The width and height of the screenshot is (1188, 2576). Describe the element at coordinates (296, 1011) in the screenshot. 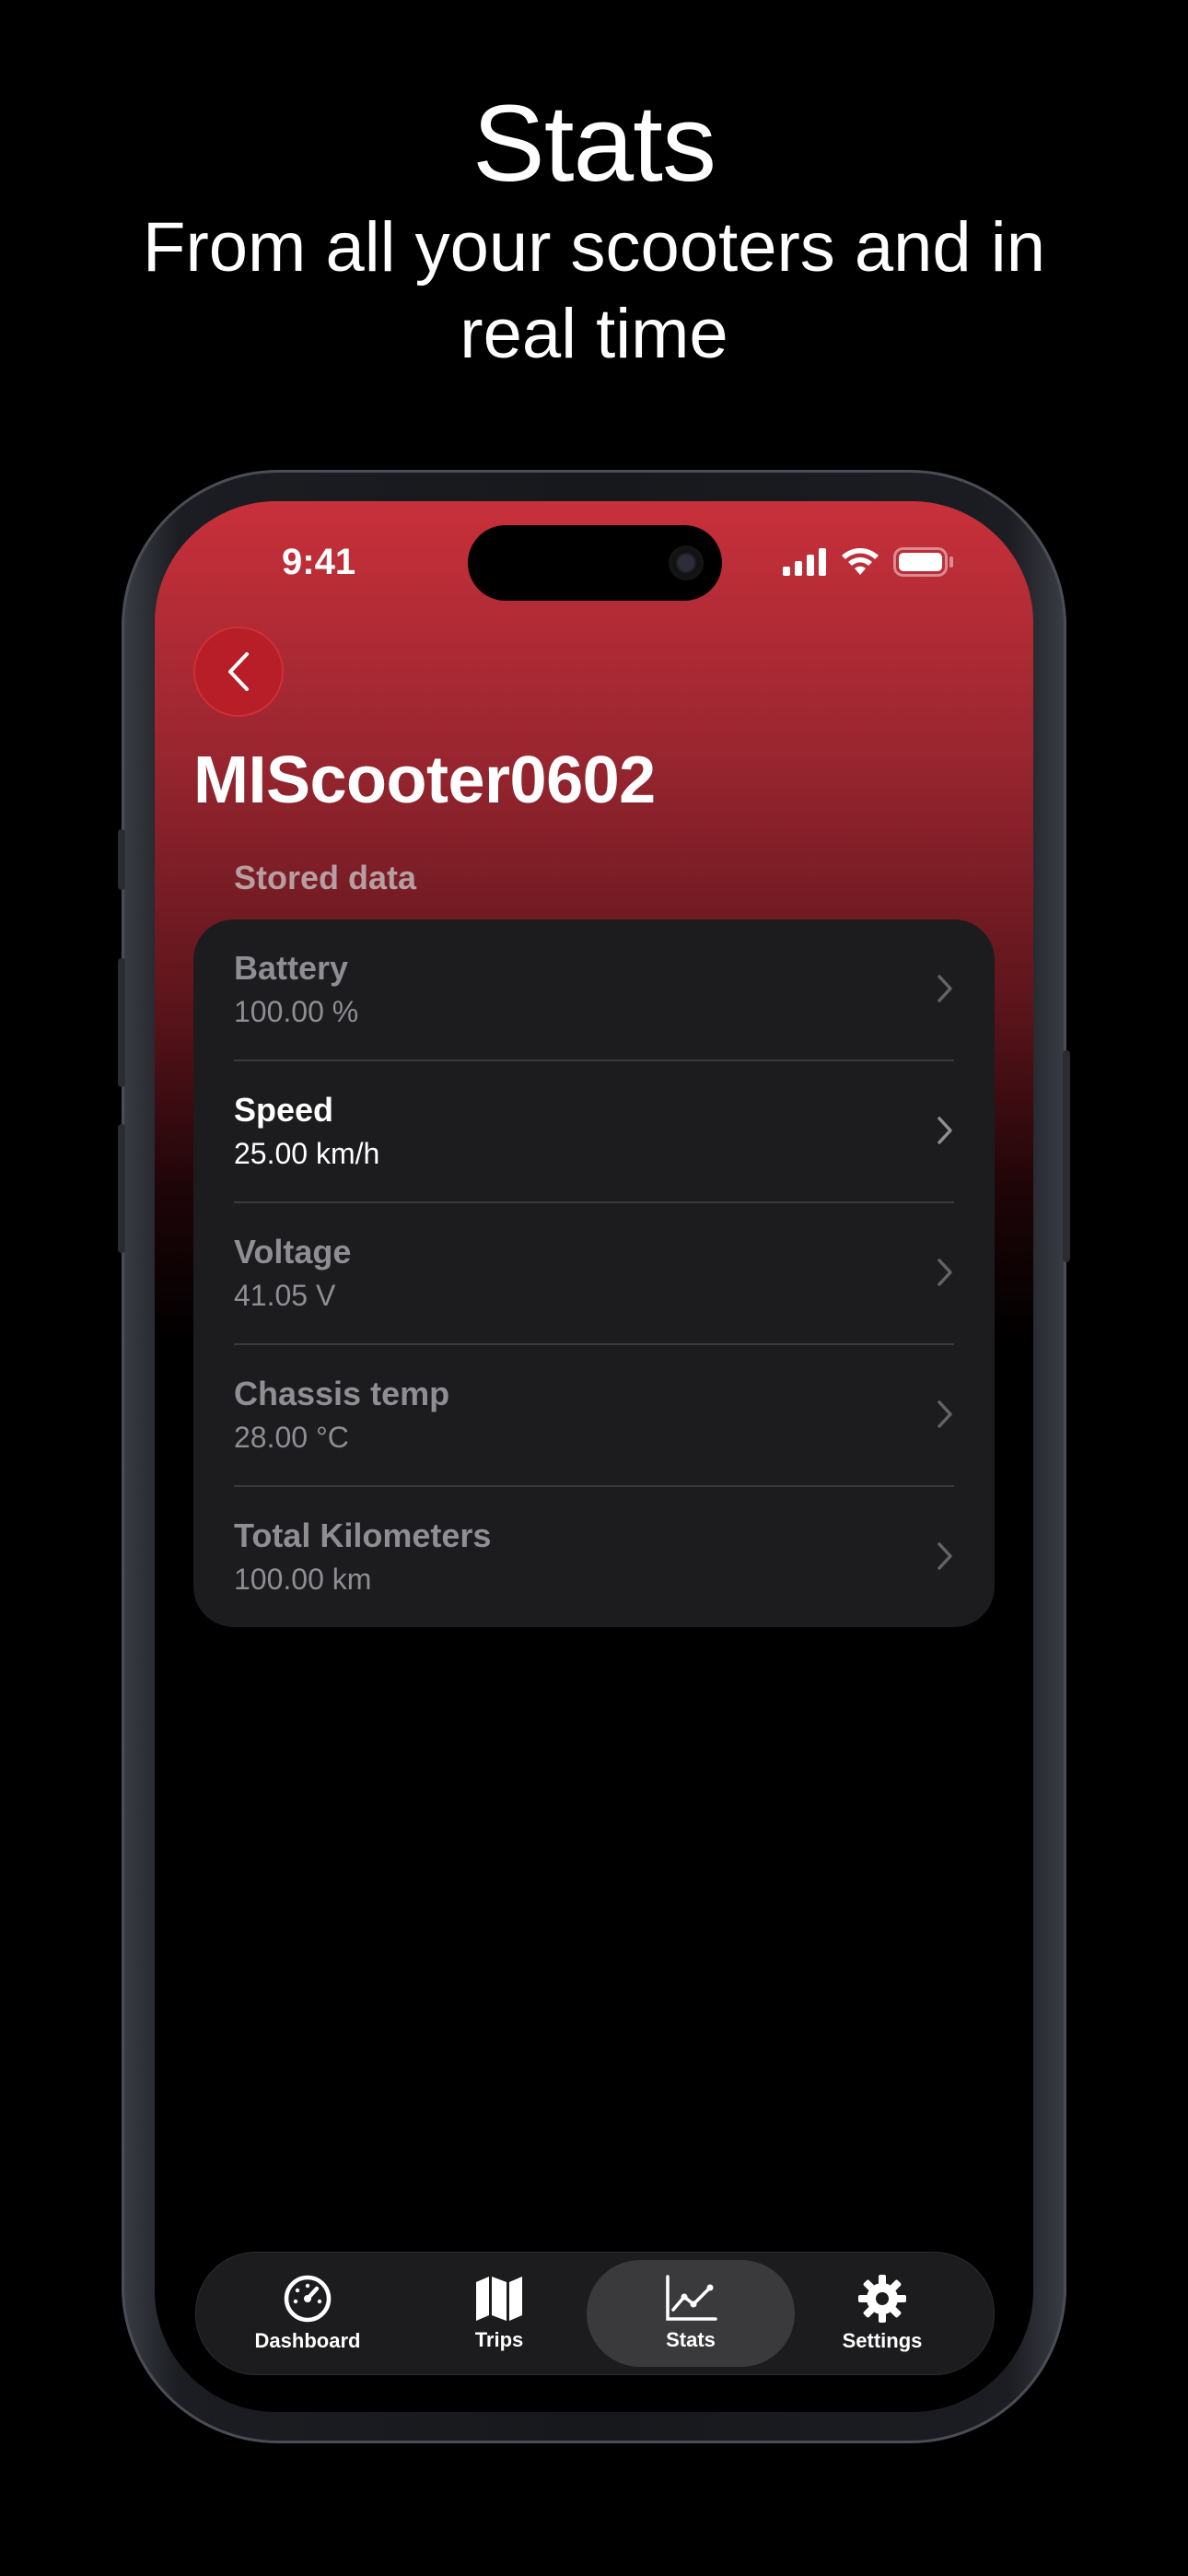

I see `stat-value: 100.00 %` at that location.